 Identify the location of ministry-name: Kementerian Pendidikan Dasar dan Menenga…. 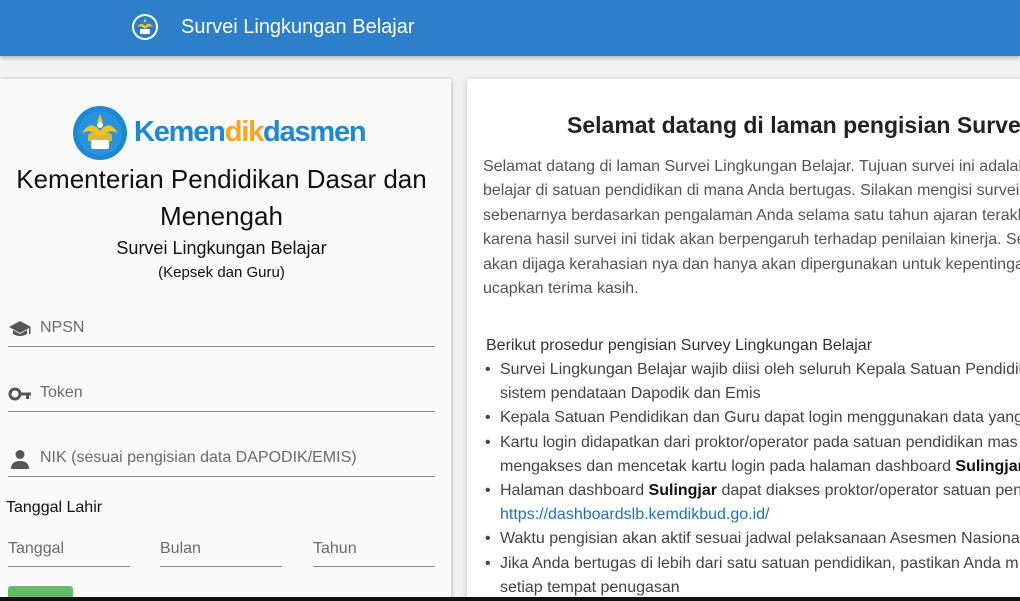
(221, 197).